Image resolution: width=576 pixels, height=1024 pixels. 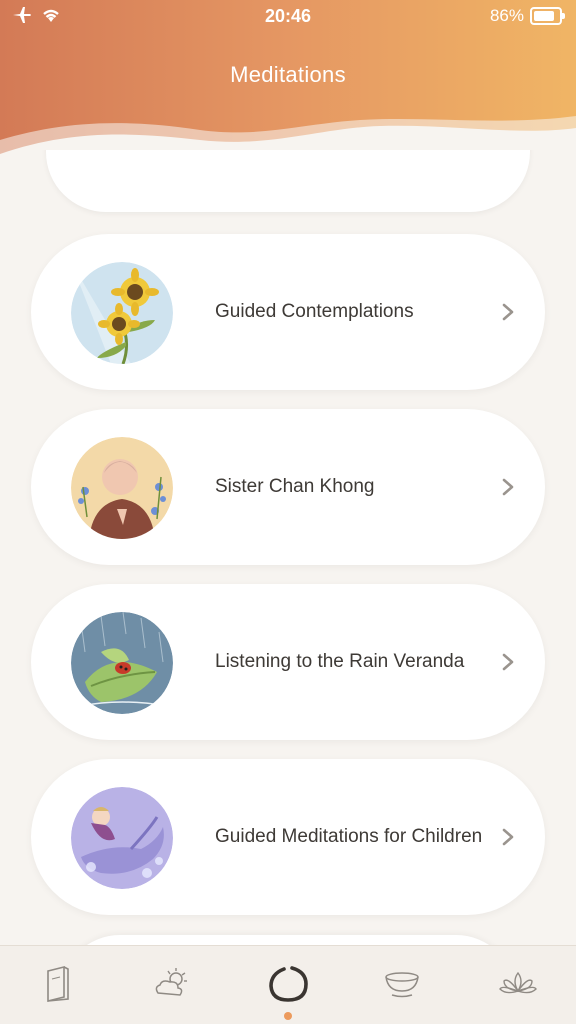 I want to click on battery-icon, so click(x=547, y=16).